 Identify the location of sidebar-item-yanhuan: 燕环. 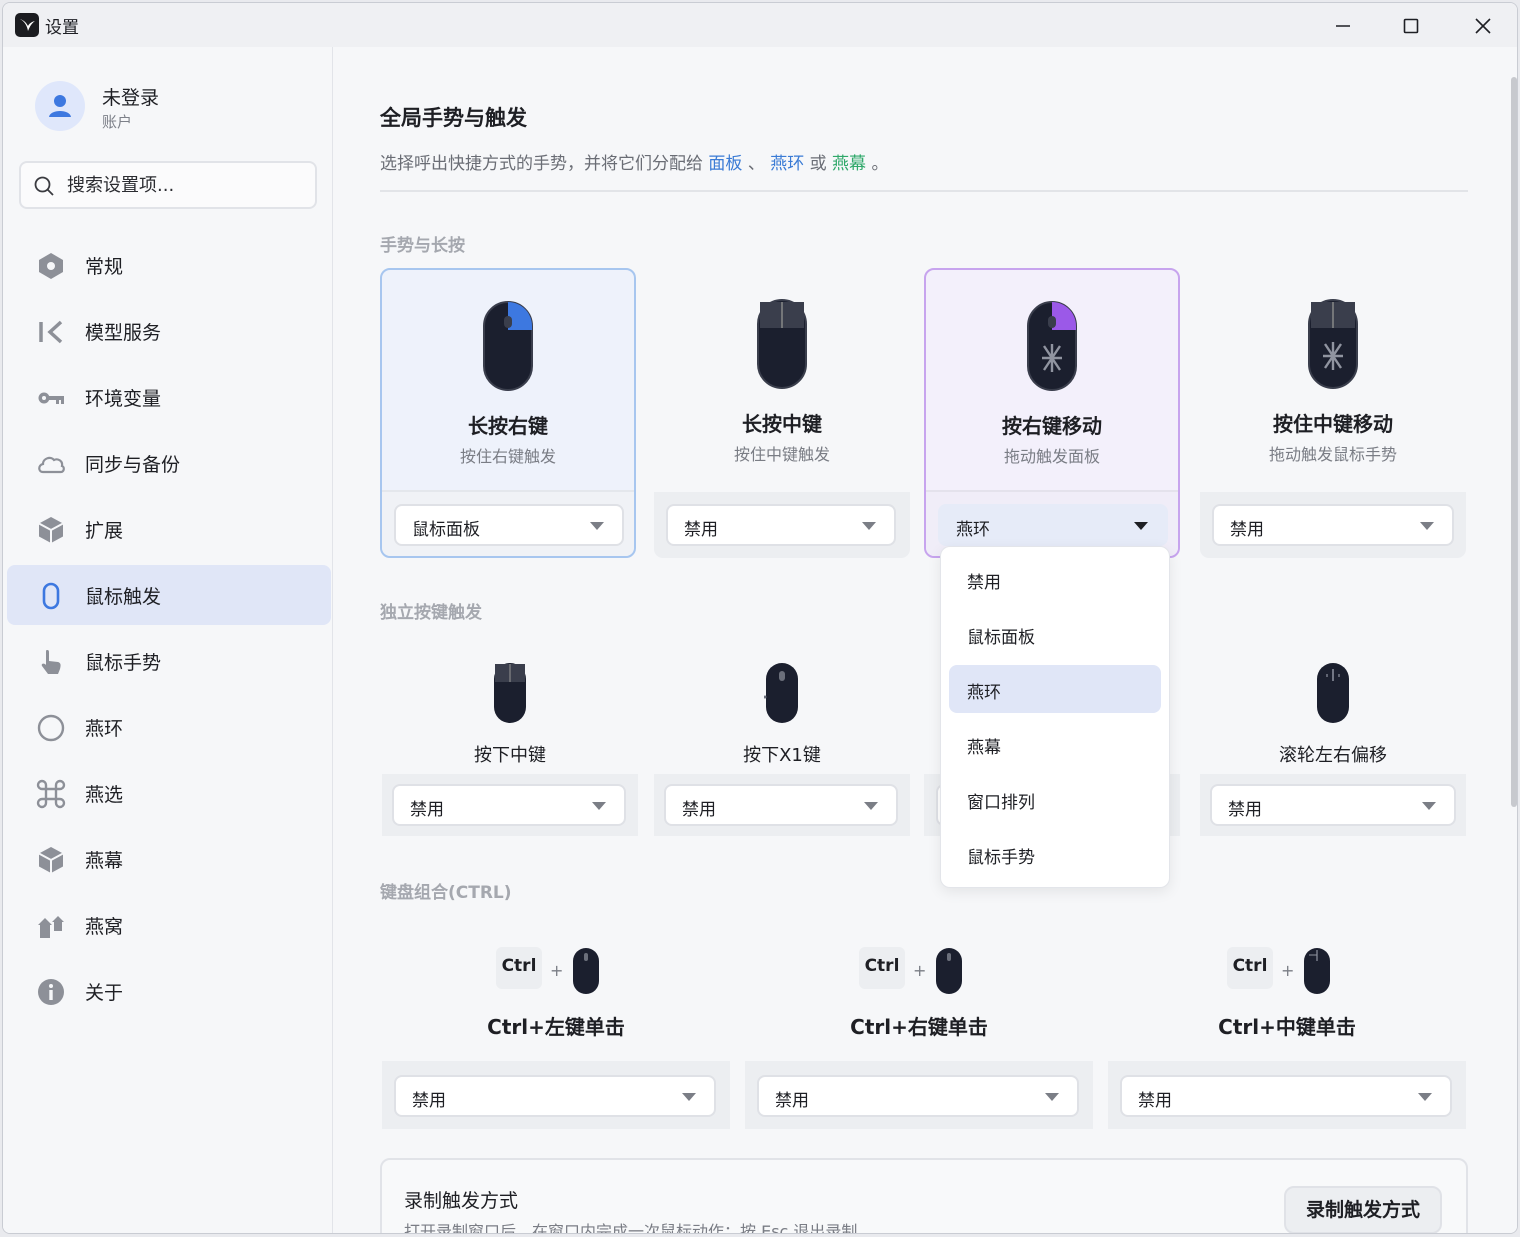
(169, 727).